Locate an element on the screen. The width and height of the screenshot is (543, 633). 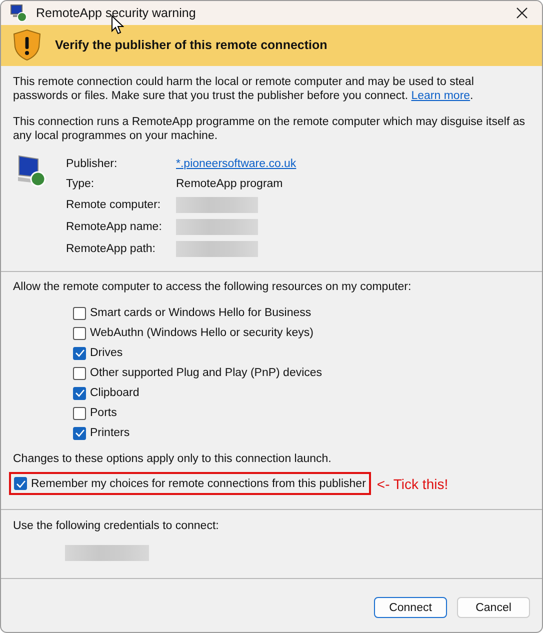
checkbox-label: Ports is located at coordinates (103, 413).